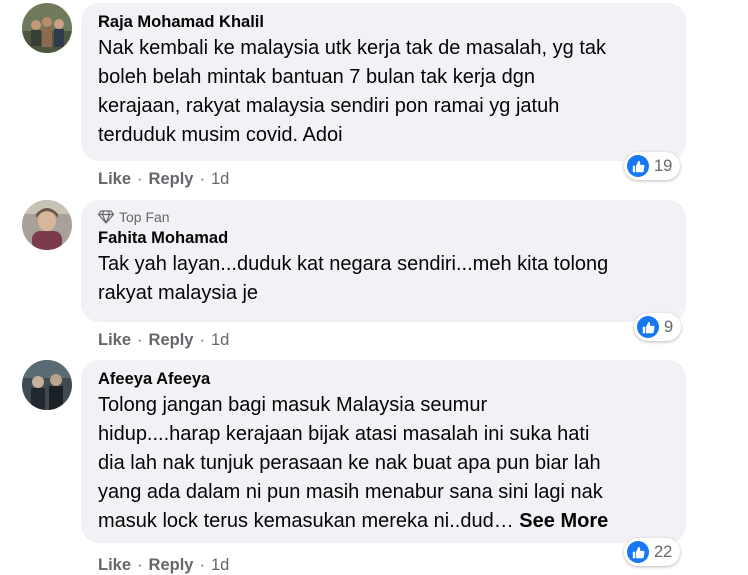 The image size is (748, 575). I want to click on reaction-count: 9, so click(669, 326).